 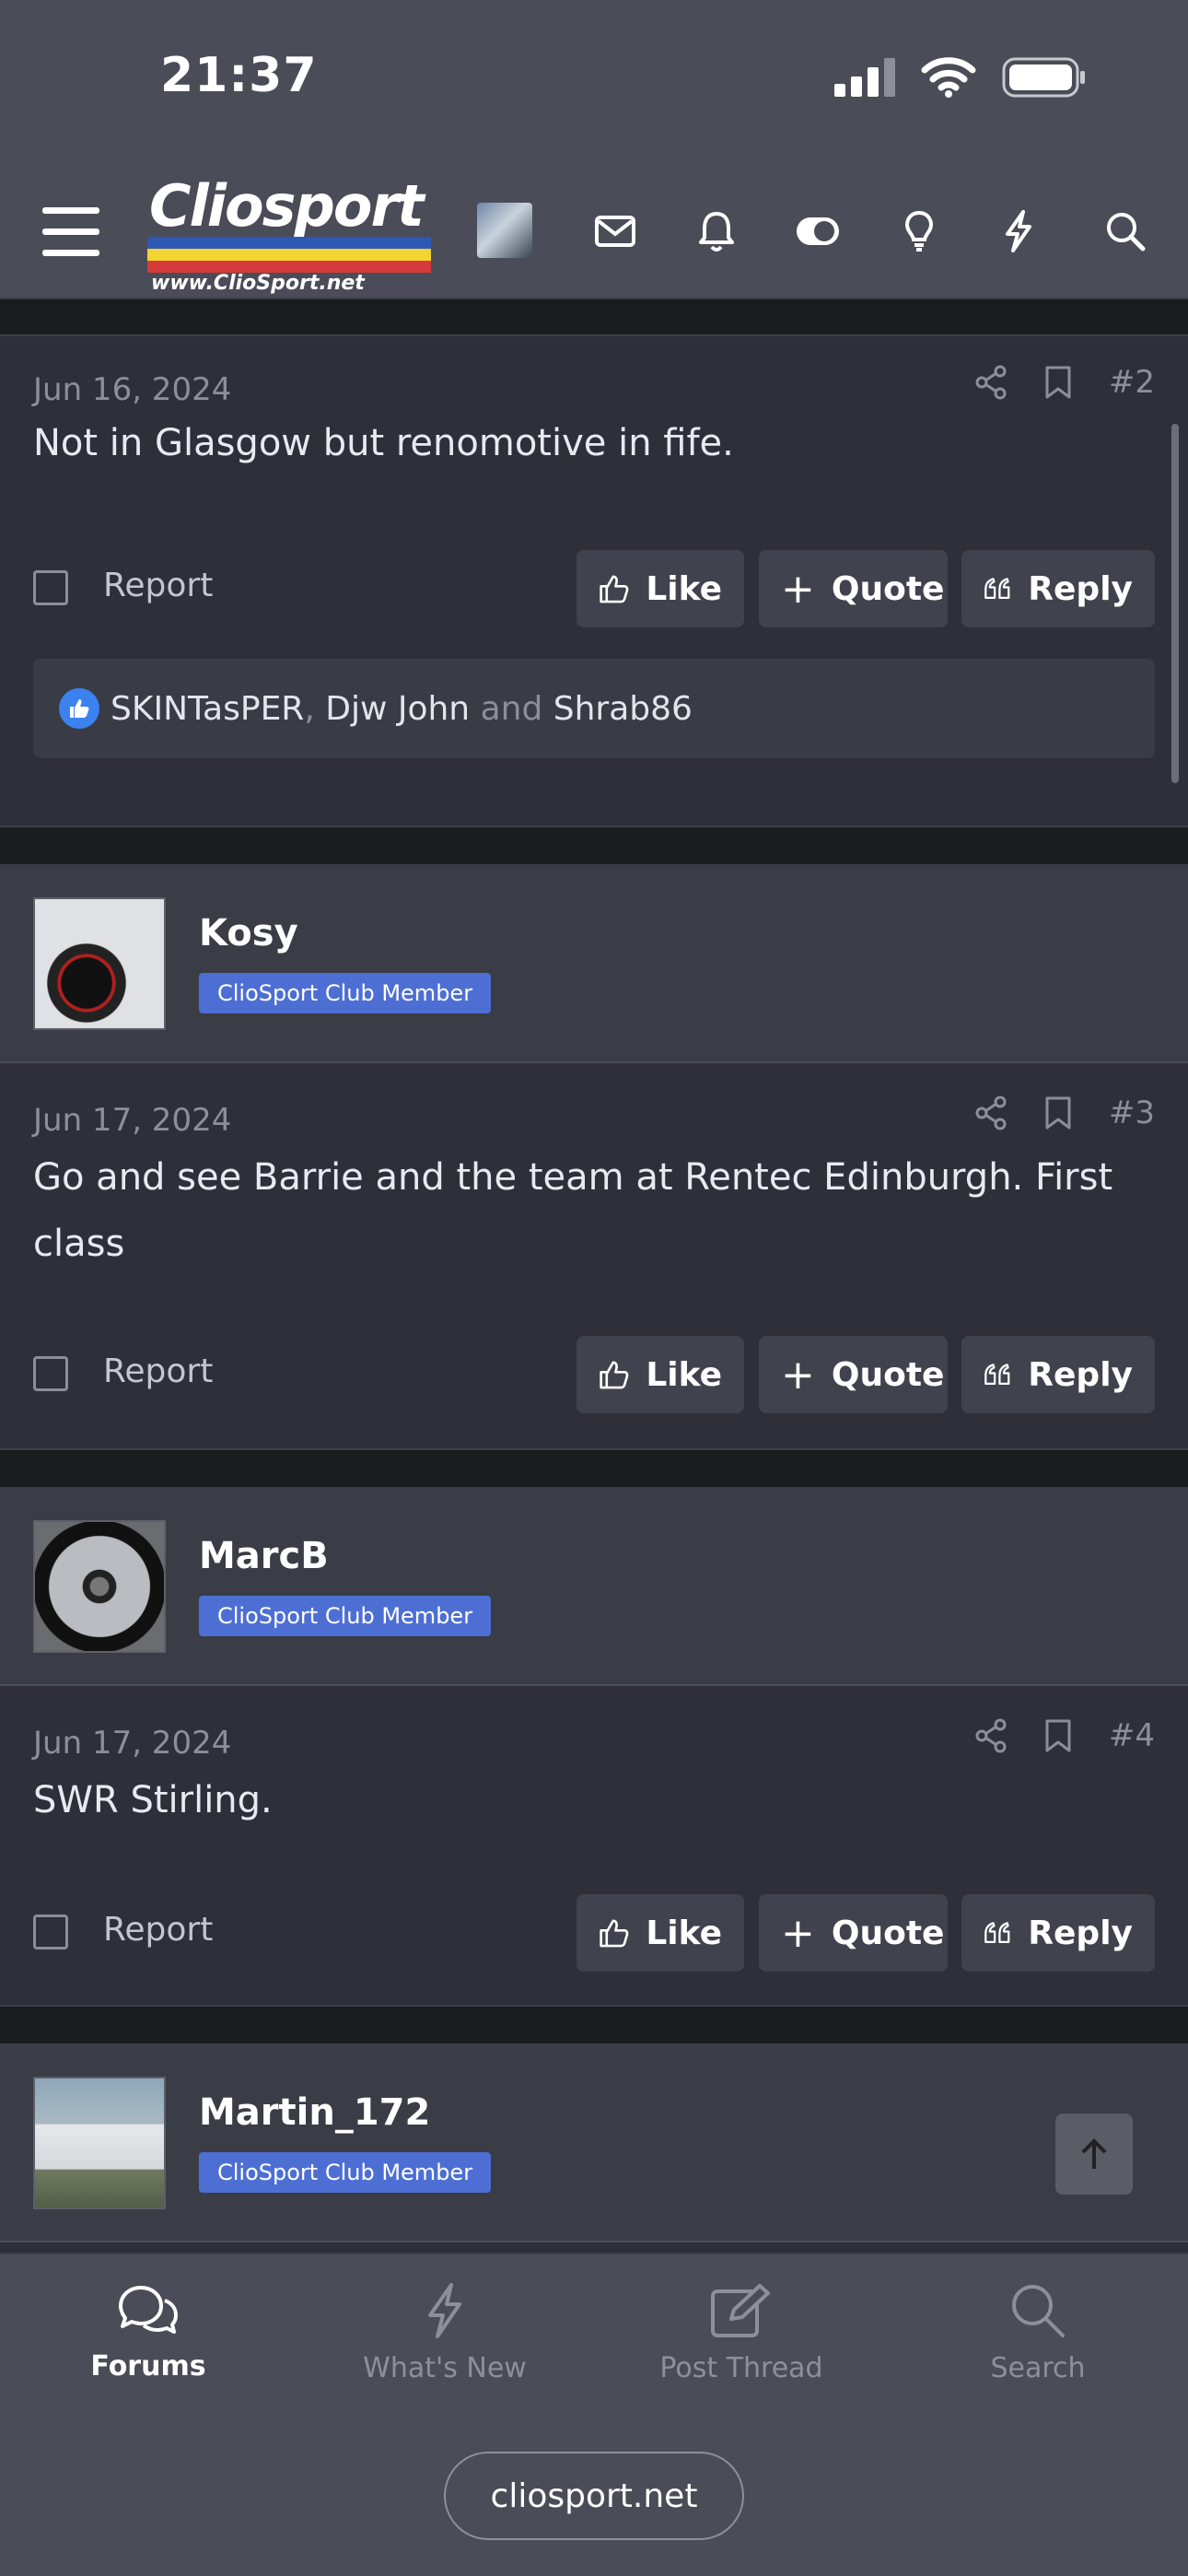 I want to click on arrow-up-icon, so click(x=1094, y=2153).